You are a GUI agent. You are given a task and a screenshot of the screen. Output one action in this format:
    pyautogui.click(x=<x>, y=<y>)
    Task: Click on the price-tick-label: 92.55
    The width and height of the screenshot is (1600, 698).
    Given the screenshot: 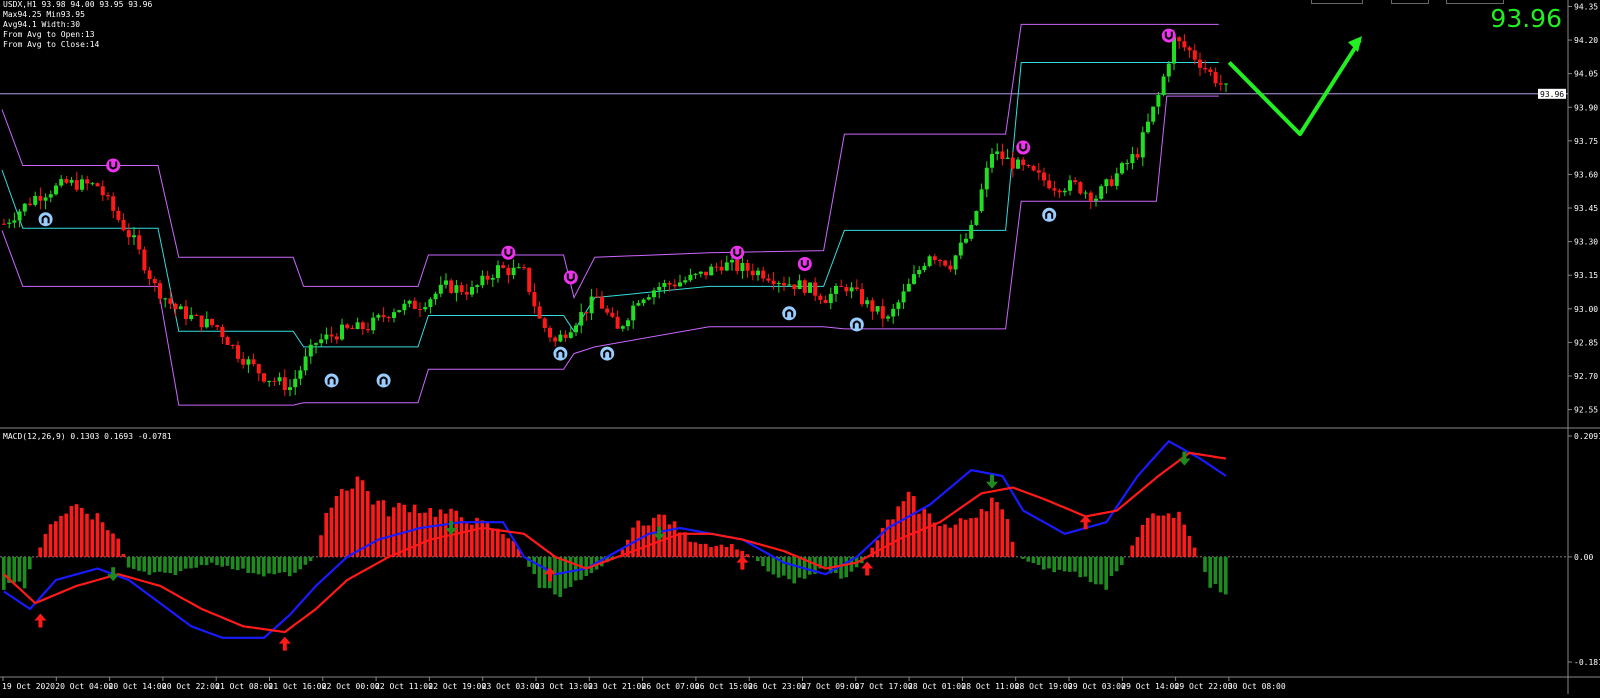 What is the action you would take?
    pyautogui.click(x=1586, y=410)
    